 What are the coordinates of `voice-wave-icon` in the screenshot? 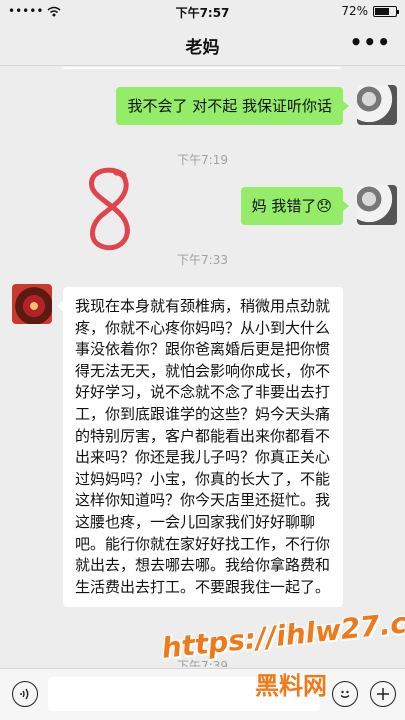 It's located at (24, 694).